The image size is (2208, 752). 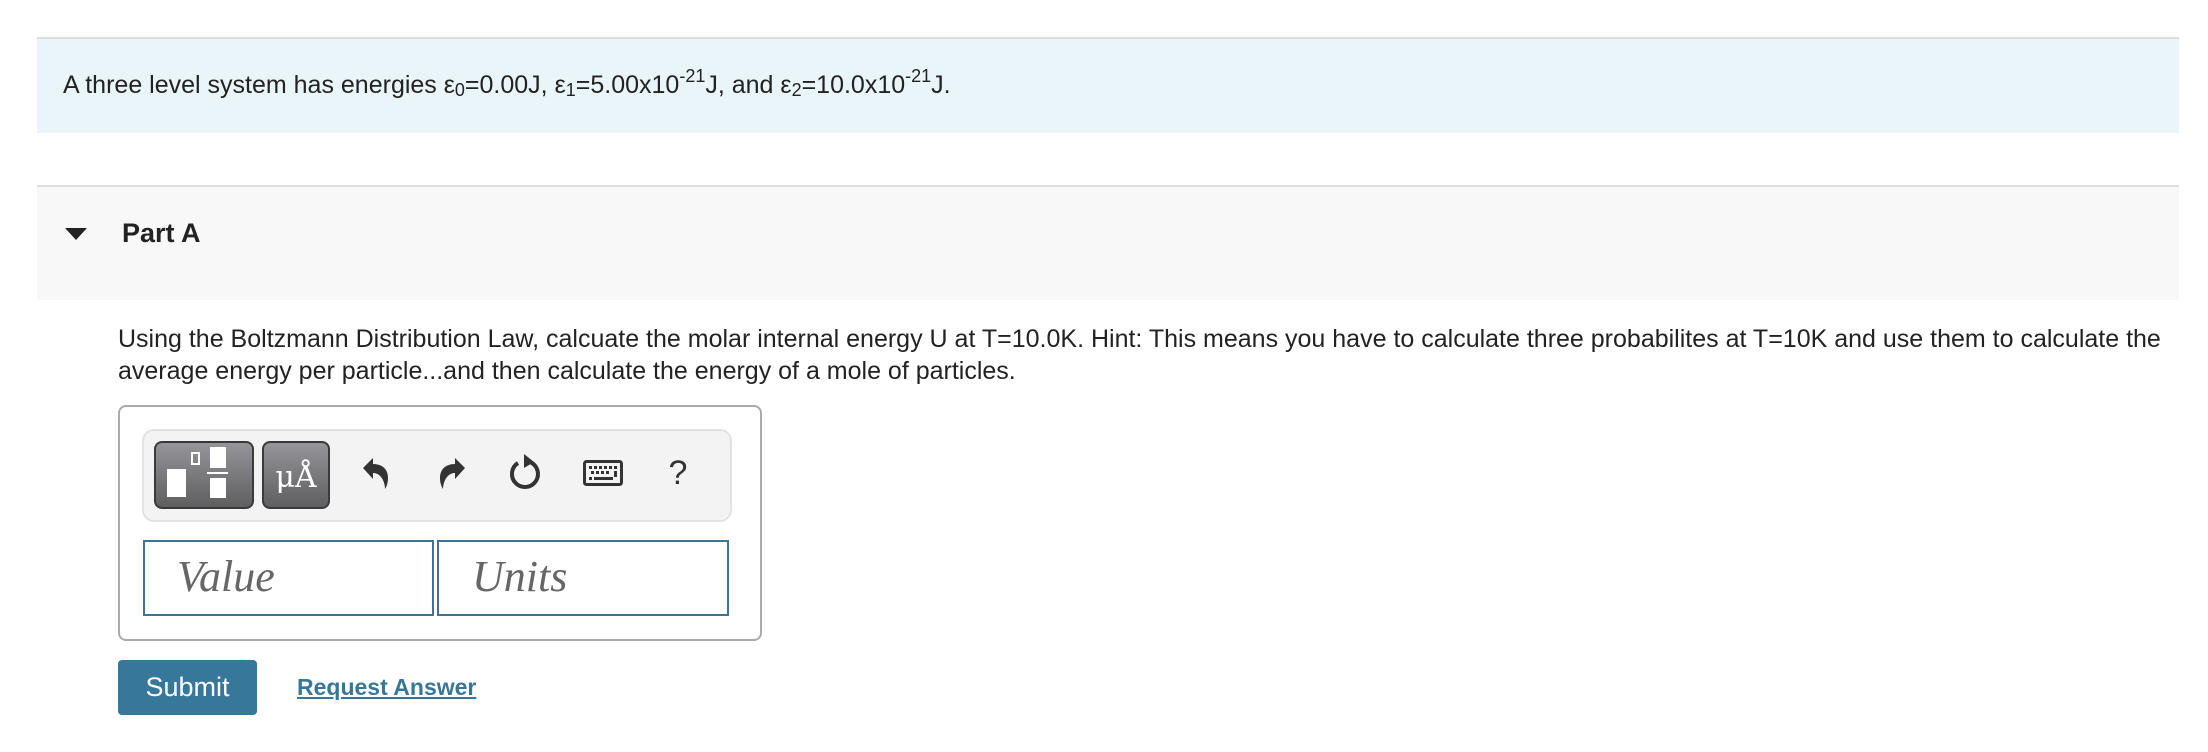 What do you see at coordinates (449, 85) in the screenshot?
I see `epsilon-0: ε` at bounding box center [449, 85].